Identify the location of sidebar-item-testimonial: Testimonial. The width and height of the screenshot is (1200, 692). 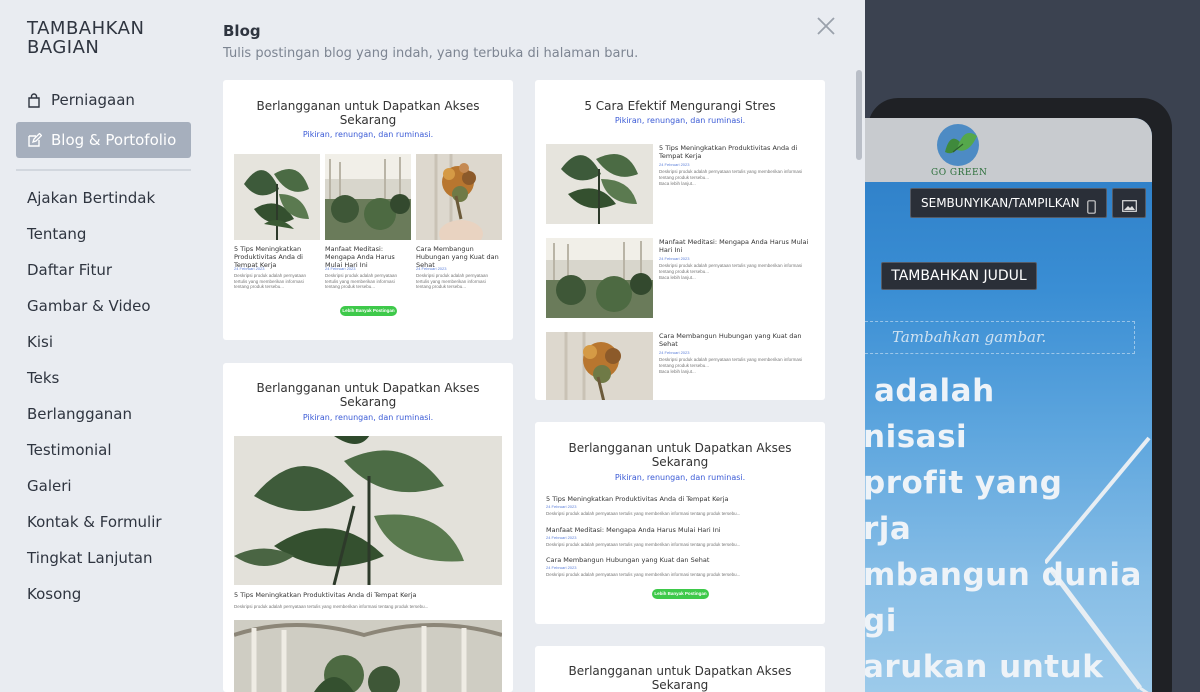
(94, 457).